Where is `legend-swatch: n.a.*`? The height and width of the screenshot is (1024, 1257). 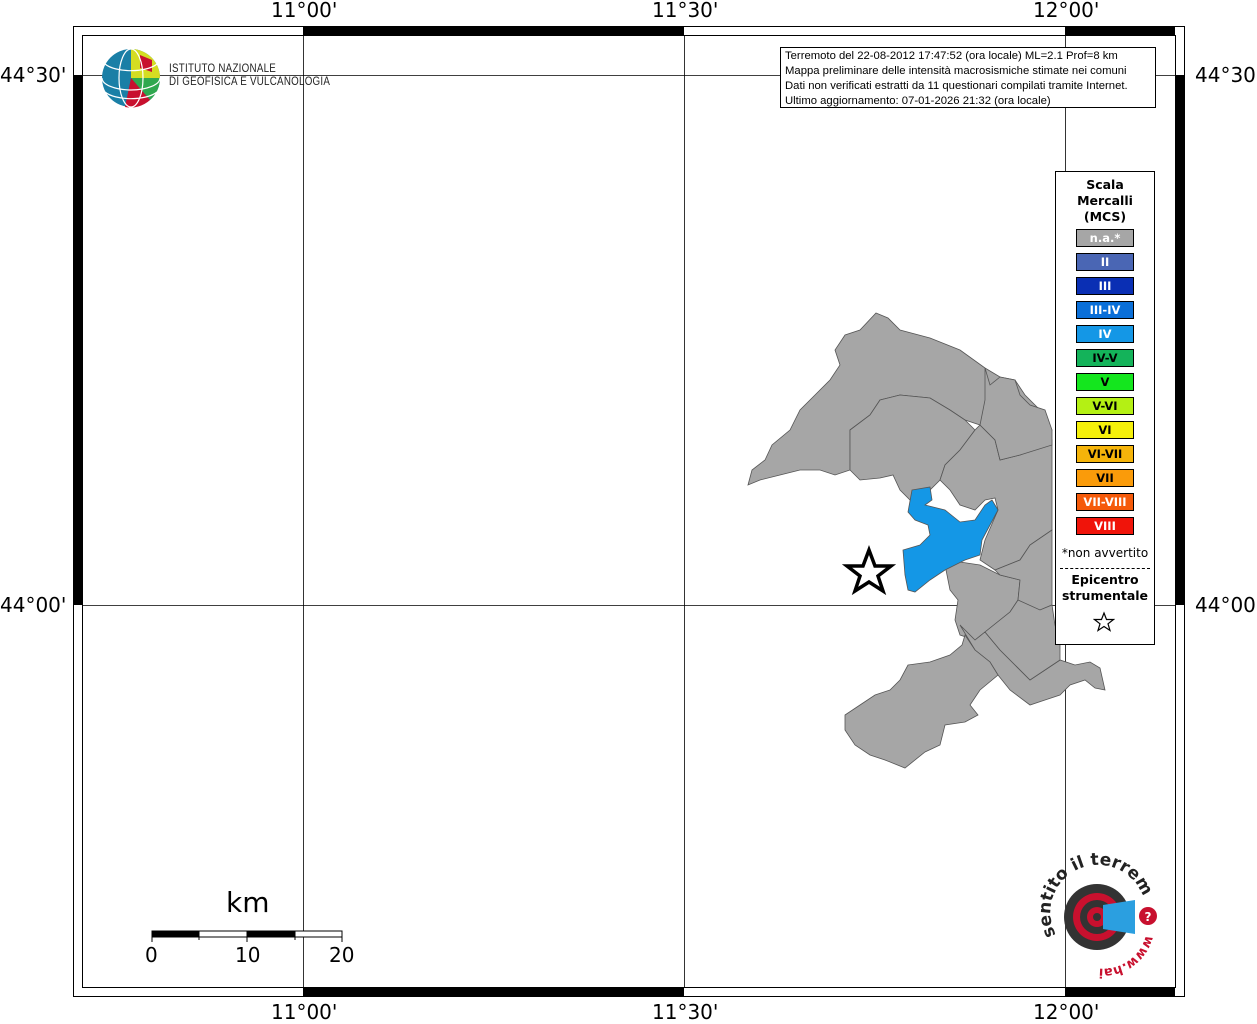 legend-swatch: n.a.* is located at coordinates (1105, 238).